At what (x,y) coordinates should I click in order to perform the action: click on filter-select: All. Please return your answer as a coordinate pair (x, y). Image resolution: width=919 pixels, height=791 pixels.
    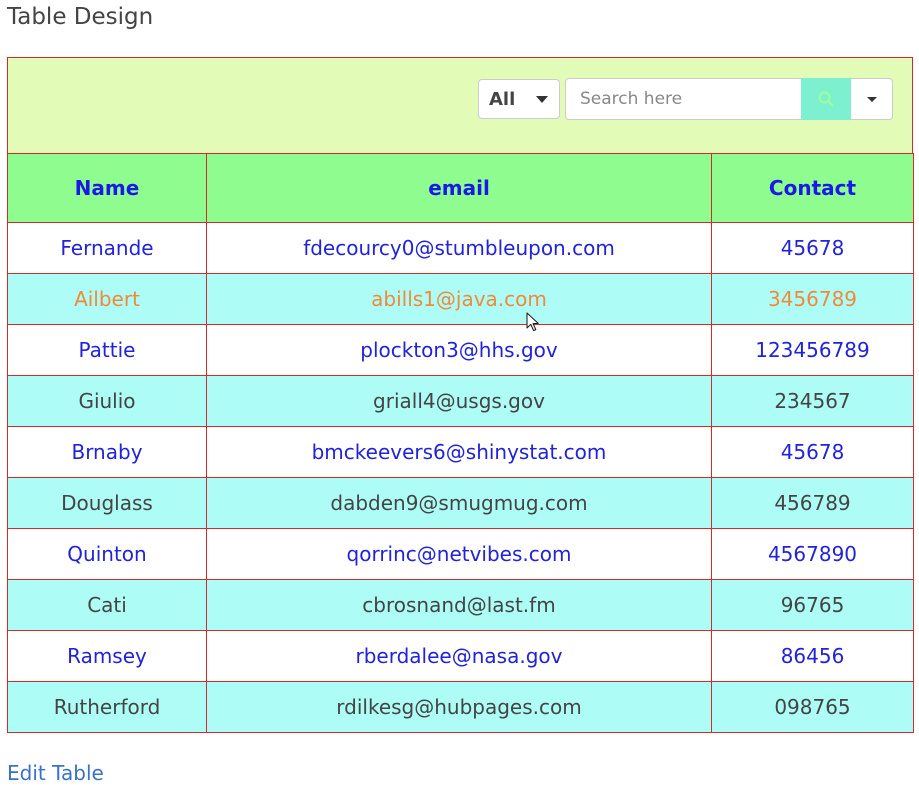
    Looking at the image, I should click on (519, 99).